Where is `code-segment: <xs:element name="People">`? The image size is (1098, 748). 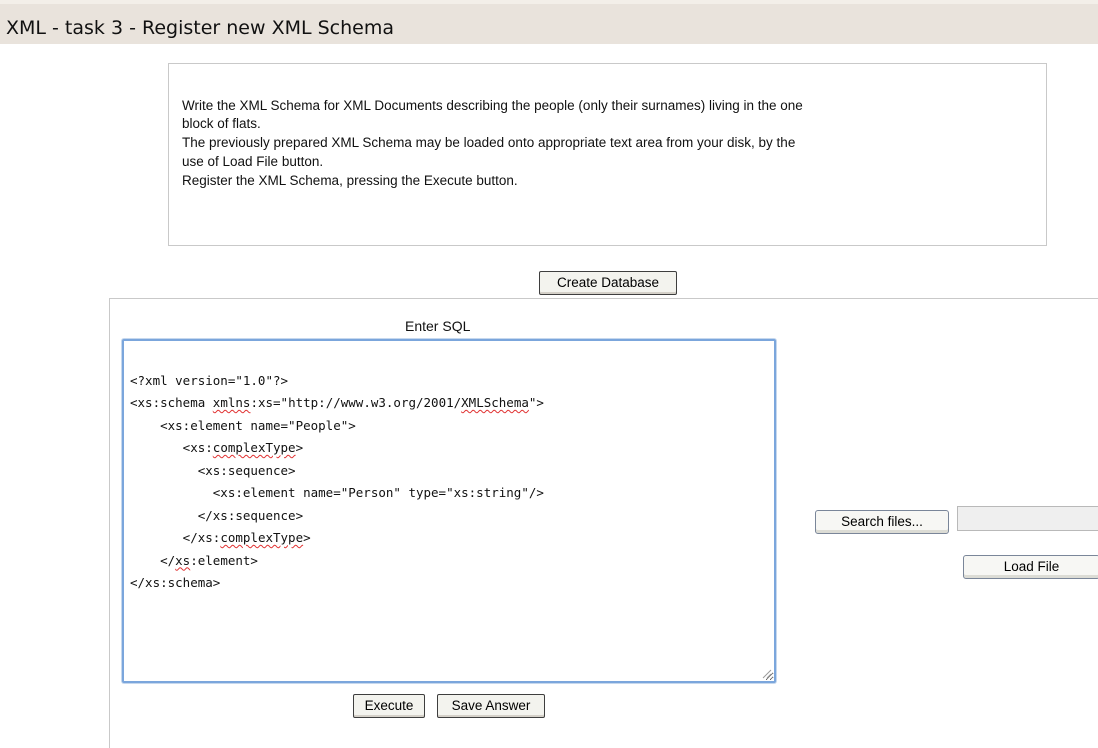
code-segment: <xs:element name="People"> is located at coordinates (243, 425).